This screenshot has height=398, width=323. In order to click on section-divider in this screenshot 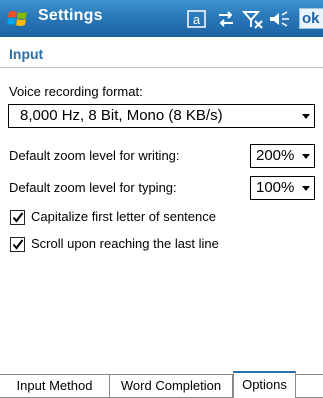, I will do `click(161, 67)`.